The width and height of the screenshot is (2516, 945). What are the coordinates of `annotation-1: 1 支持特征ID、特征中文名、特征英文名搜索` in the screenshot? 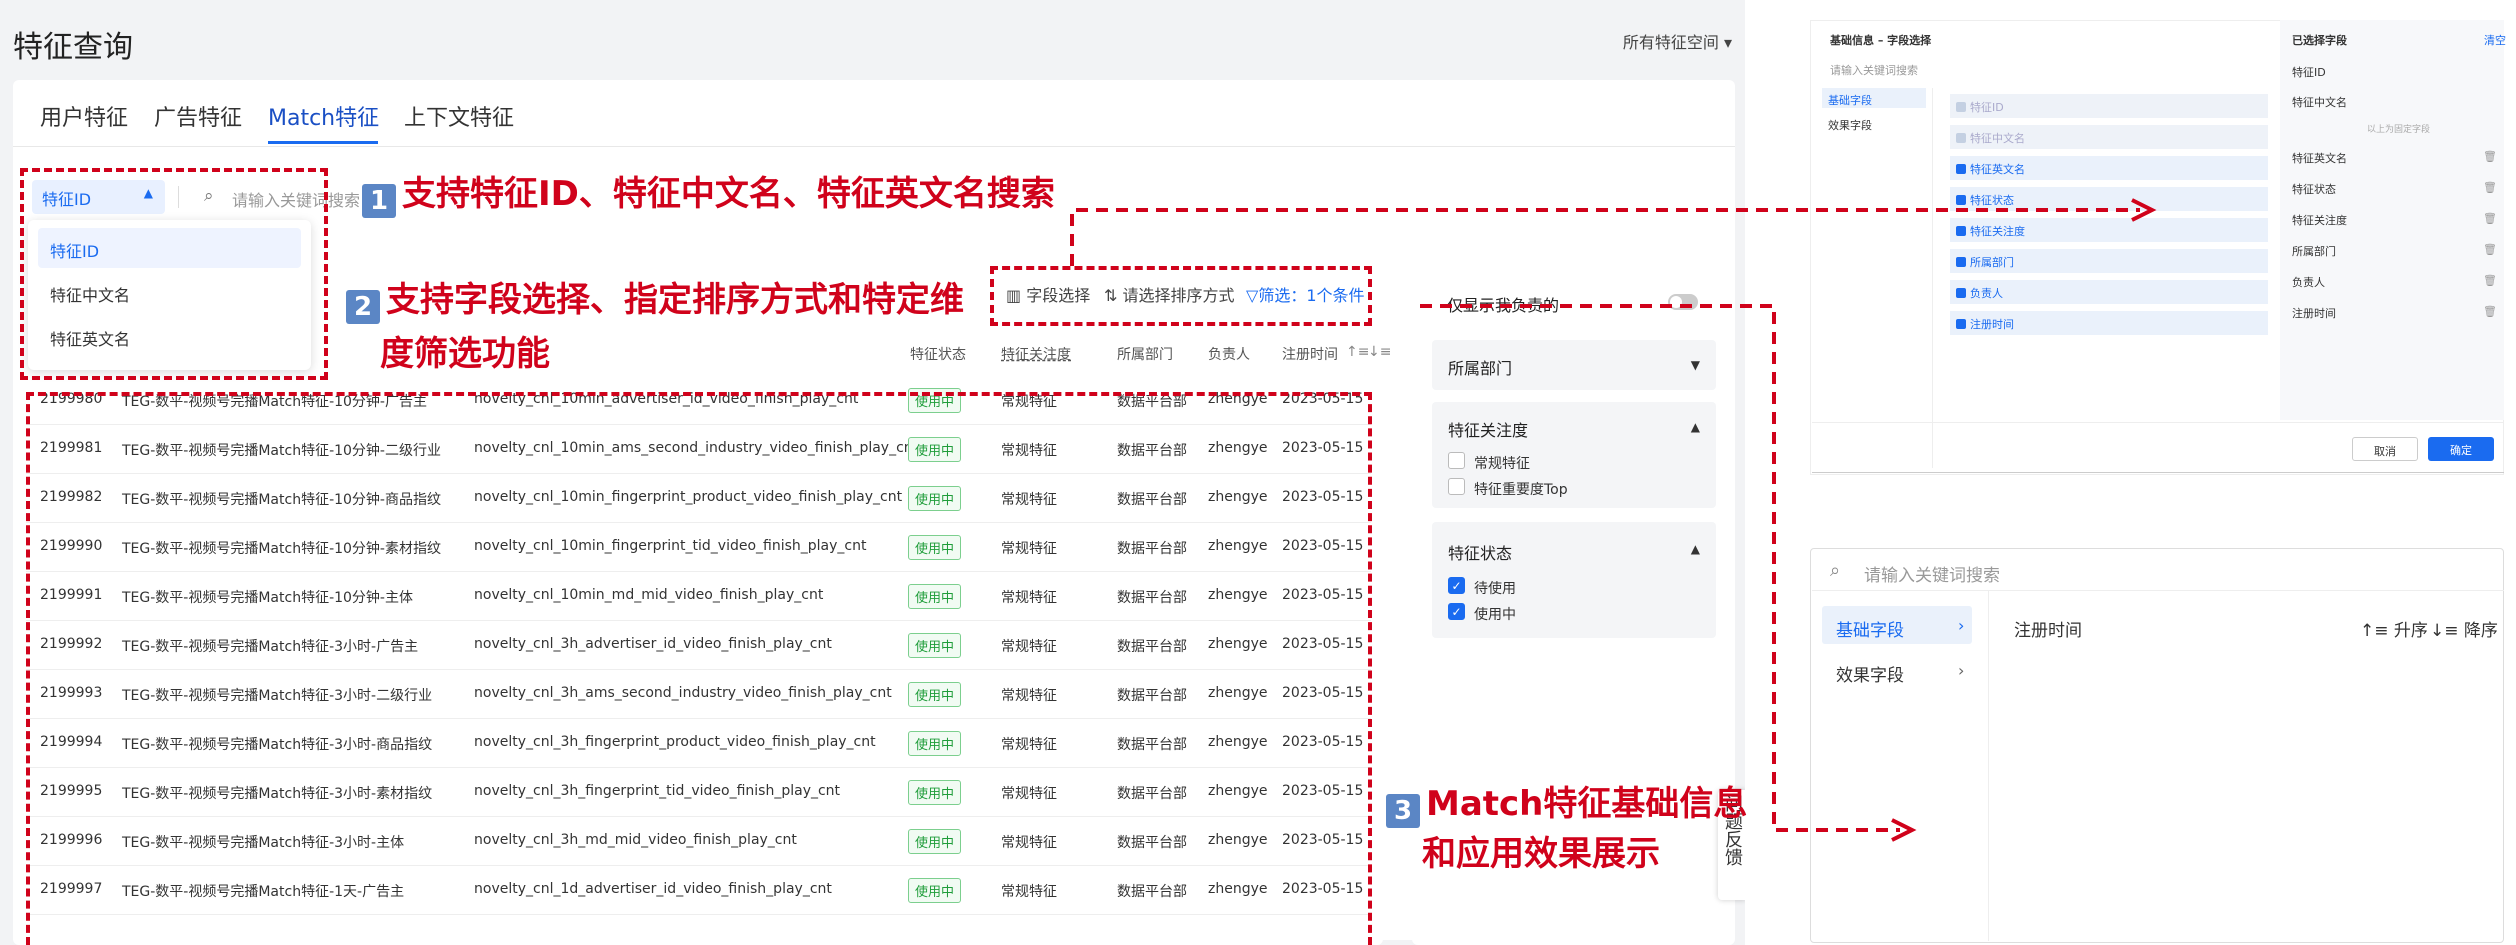 It's located at (708, 192).